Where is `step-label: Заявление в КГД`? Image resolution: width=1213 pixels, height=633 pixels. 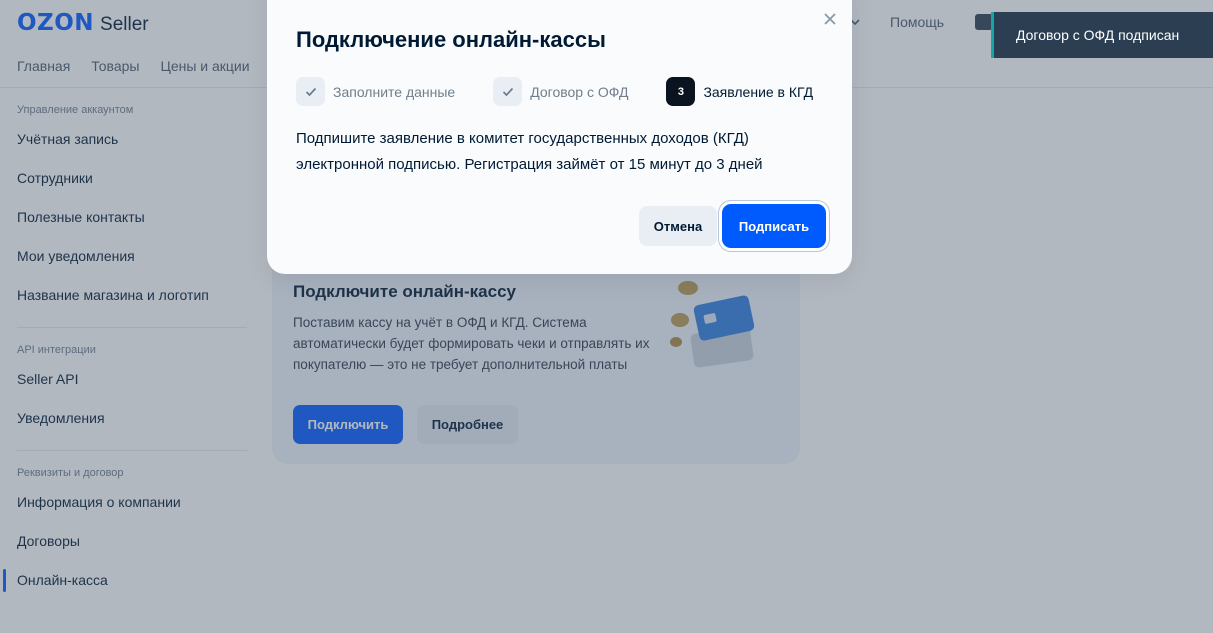
step-label: Заявление в КГД is located at coordinates (758, 91).